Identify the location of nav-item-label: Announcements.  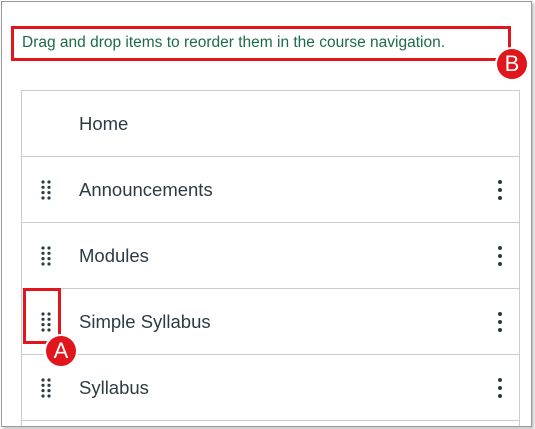
(146, 189).